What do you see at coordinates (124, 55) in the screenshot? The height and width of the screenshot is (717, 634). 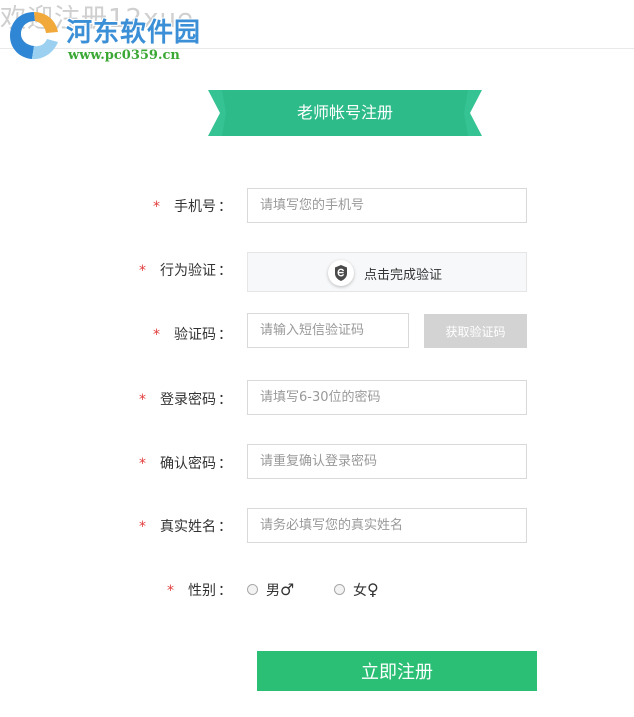 I see `logo-url: www.pc0359.cn` at bounding box center [124, 55].